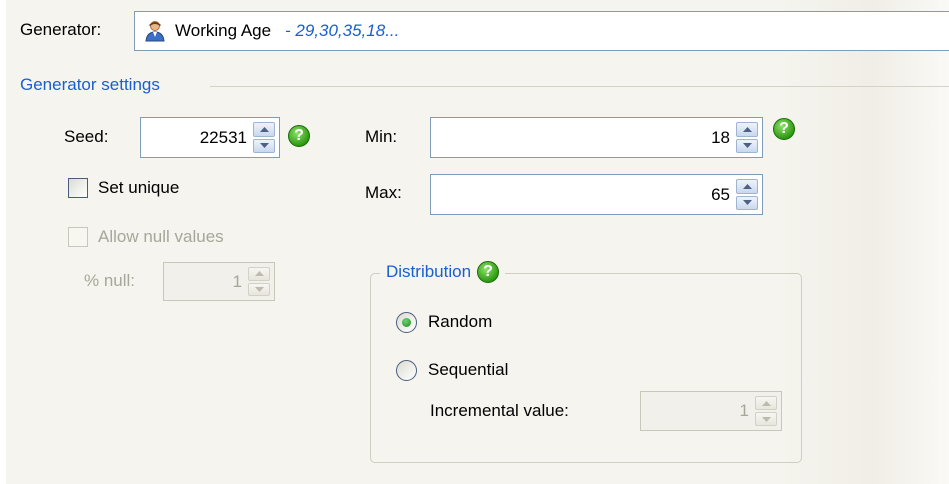  What do you see at coordinates (744, 410) in the screenshot?
I see `incremental-value: 1` at bounding box center [744, 410].